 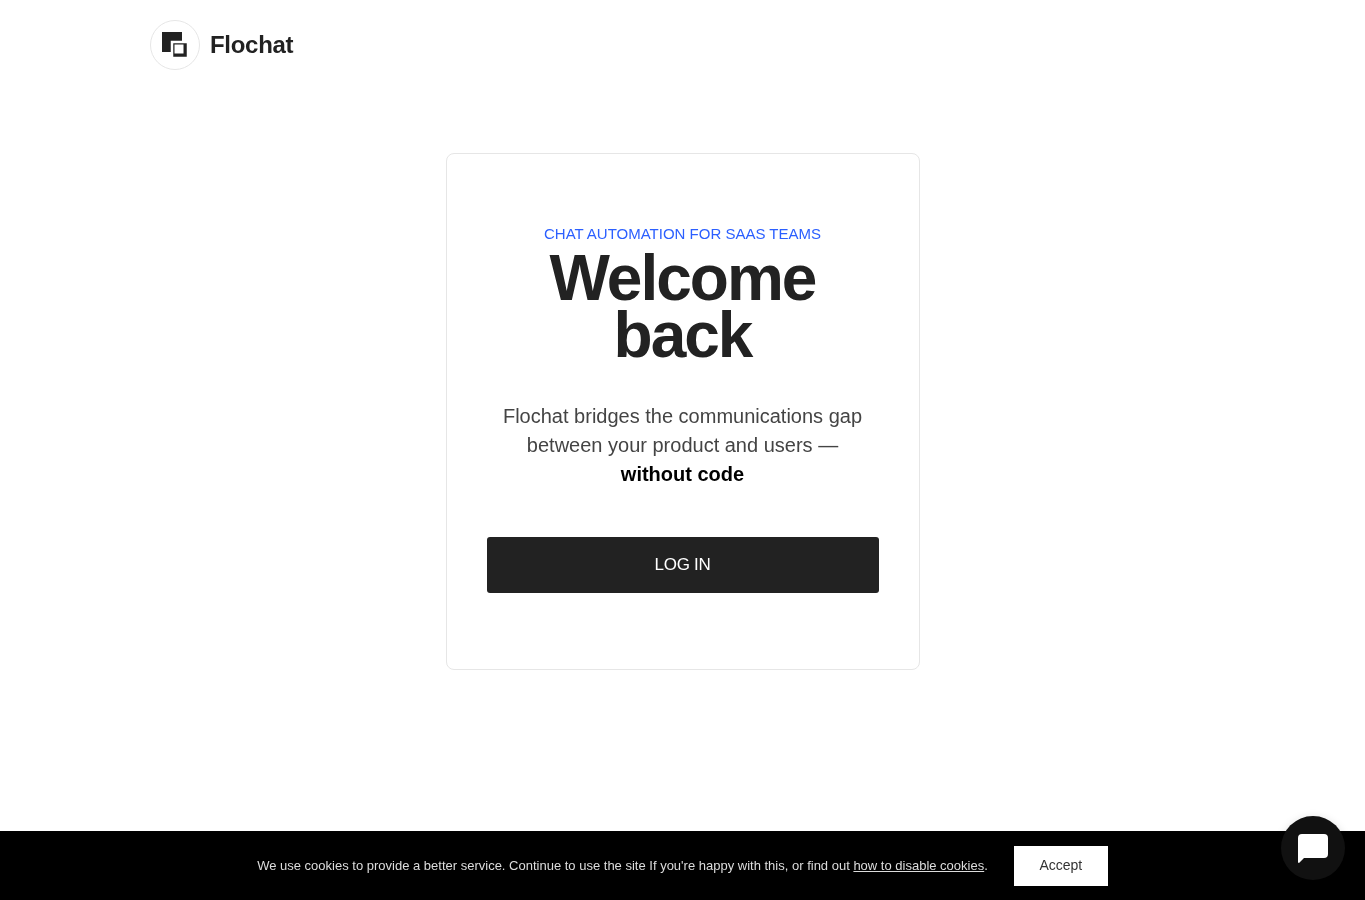 What do you see at coordinates (622, 865) in the screenshot?
I see `cookie-notice: We use cookies to provide a better service. Continue to use the site If you're happy with this, or find out how to disable cookies.` at bounding box center [622, 865].